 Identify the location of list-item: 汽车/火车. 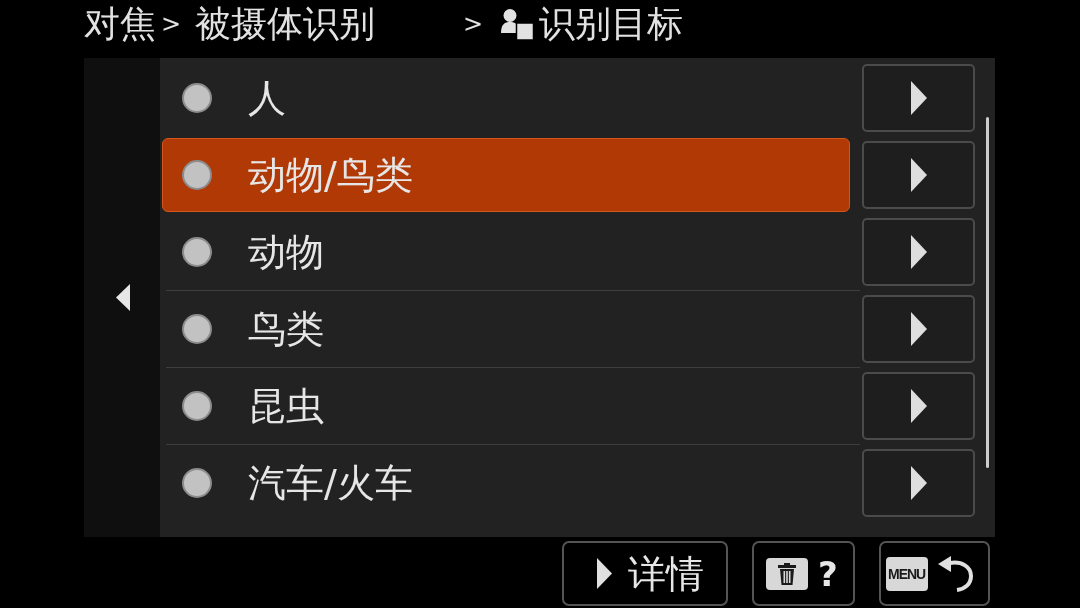
(506, 483).